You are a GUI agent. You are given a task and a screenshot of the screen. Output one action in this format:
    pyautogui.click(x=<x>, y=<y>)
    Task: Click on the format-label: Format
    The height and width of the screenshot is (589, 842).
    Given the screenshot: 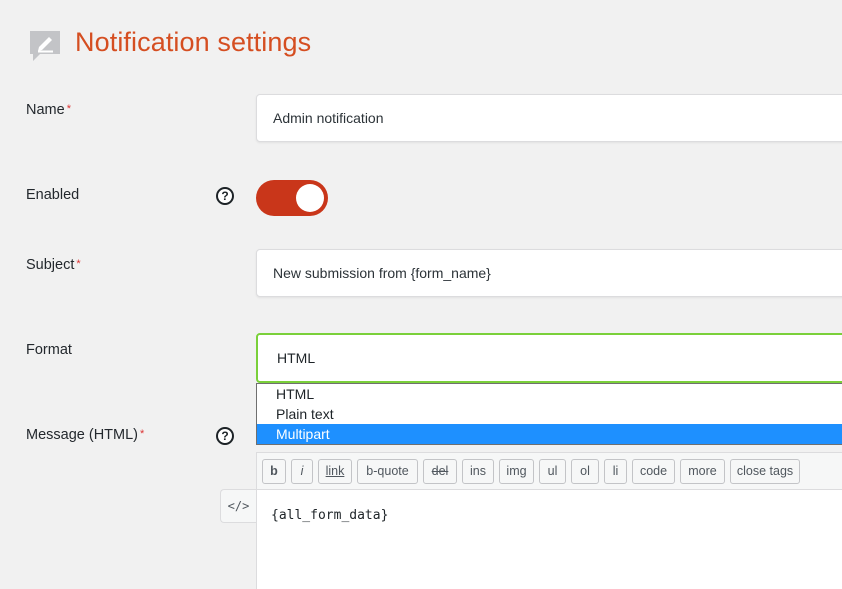 What is the action you would take?
    pyautogui.click(x=49, y=350)
    